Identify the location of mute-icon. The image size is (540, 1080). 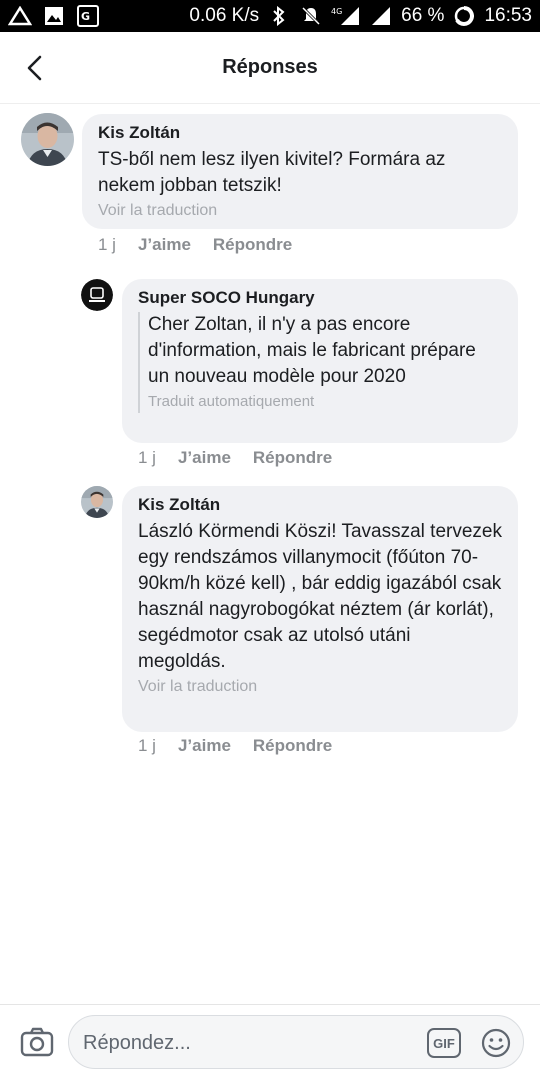
(311, 16).